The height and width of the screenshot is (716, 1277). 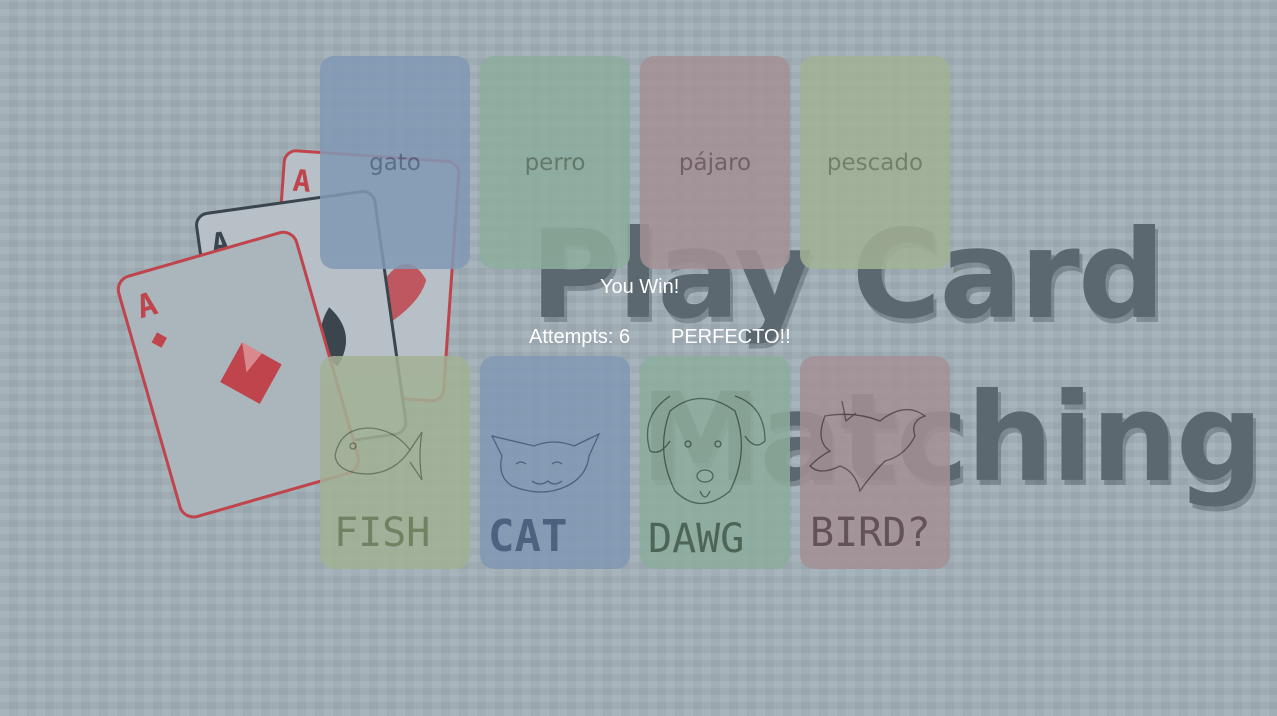 What do you see at coordinates (544, 497) in the screenshot?
I see `cat-drawing-icon: CAT` at bounding box center [544, 497].